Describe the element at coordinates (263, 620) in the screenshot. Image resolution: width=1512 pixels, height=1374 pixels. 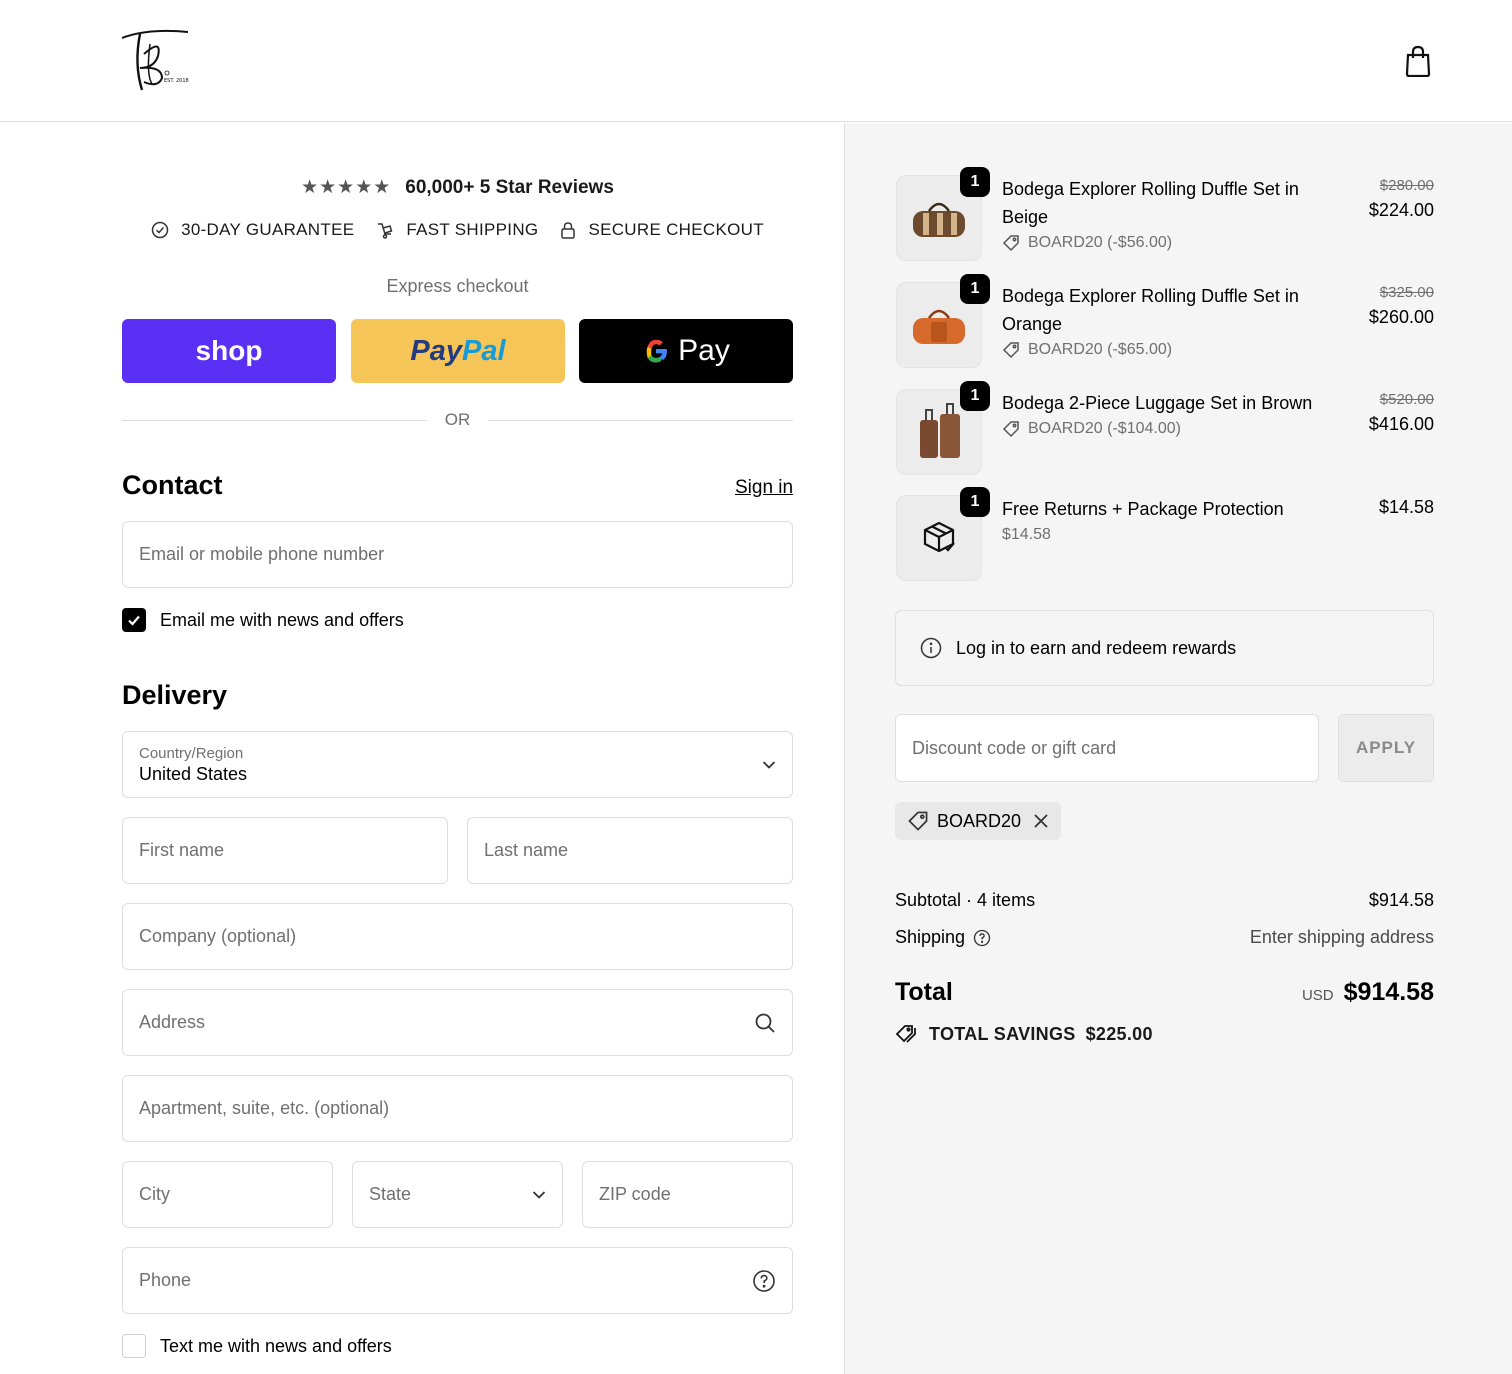
I see `email-news-checkbox-row: Email me with news and offers` at that location.